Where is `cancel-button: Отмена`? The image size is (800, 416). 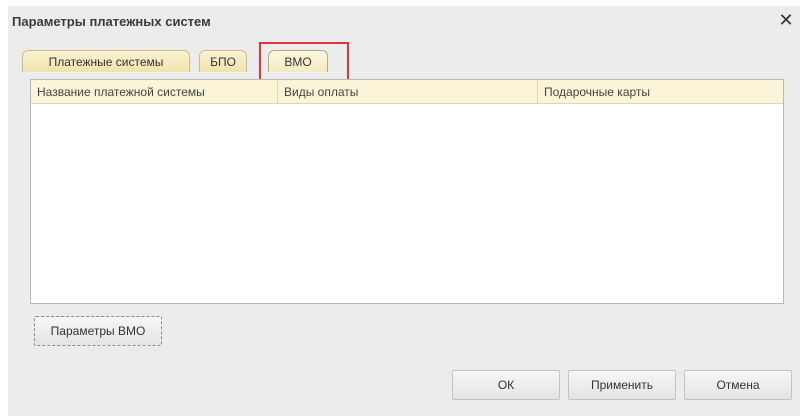
cancel-button: Отмена is located at coordinates (738, 385).